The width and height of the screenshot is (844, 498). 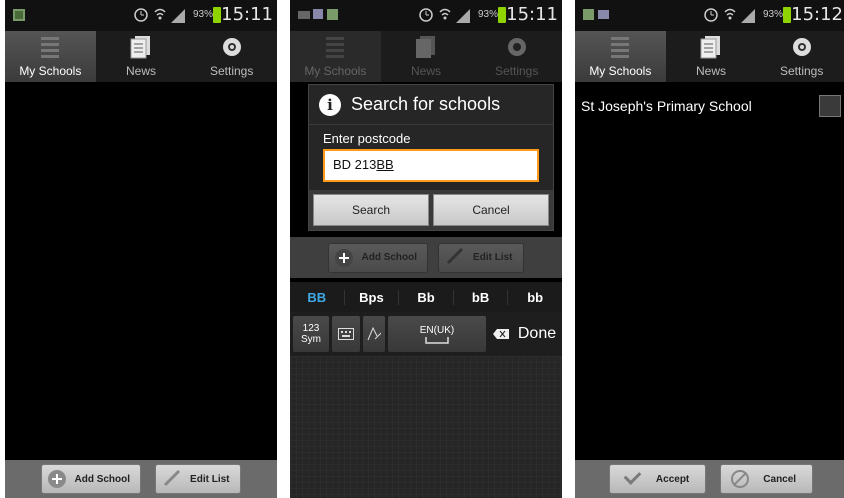 What do you see at coordinates (426, 427) in the screenshot?
I see `keyboard-panel` at bounding box center [426, 427].